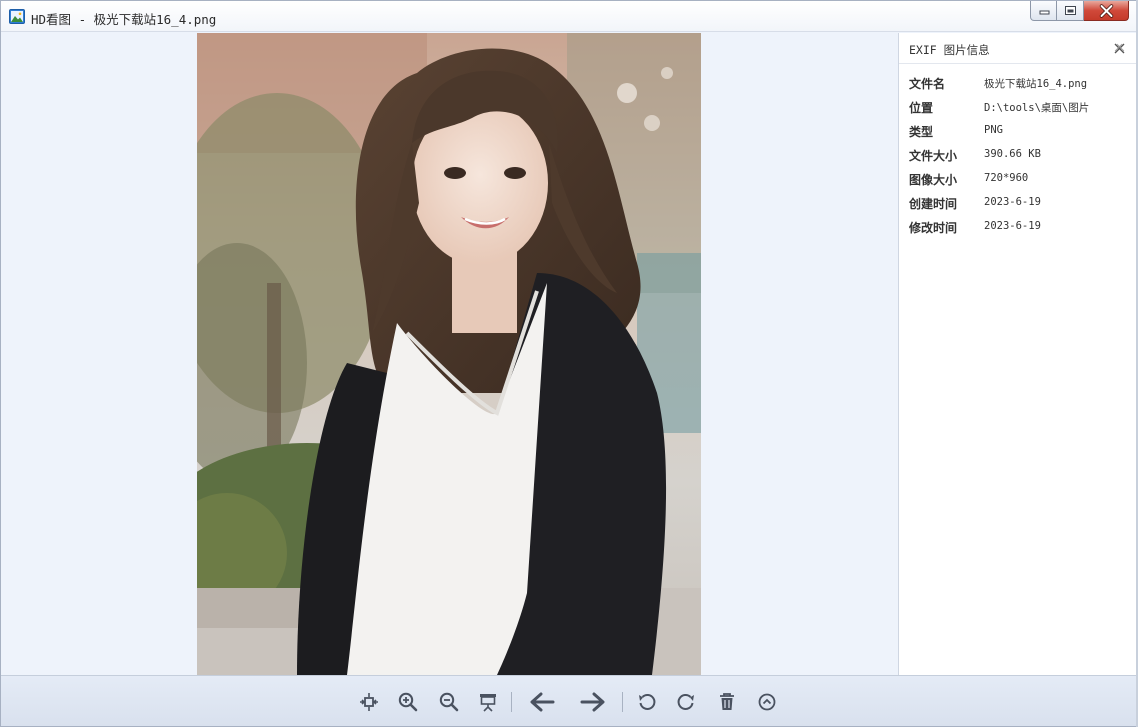  What do you see at coordinates (933, 228) in the screenshot?
I see `exif-key: 修改时间` at bounding box center [933, 228].